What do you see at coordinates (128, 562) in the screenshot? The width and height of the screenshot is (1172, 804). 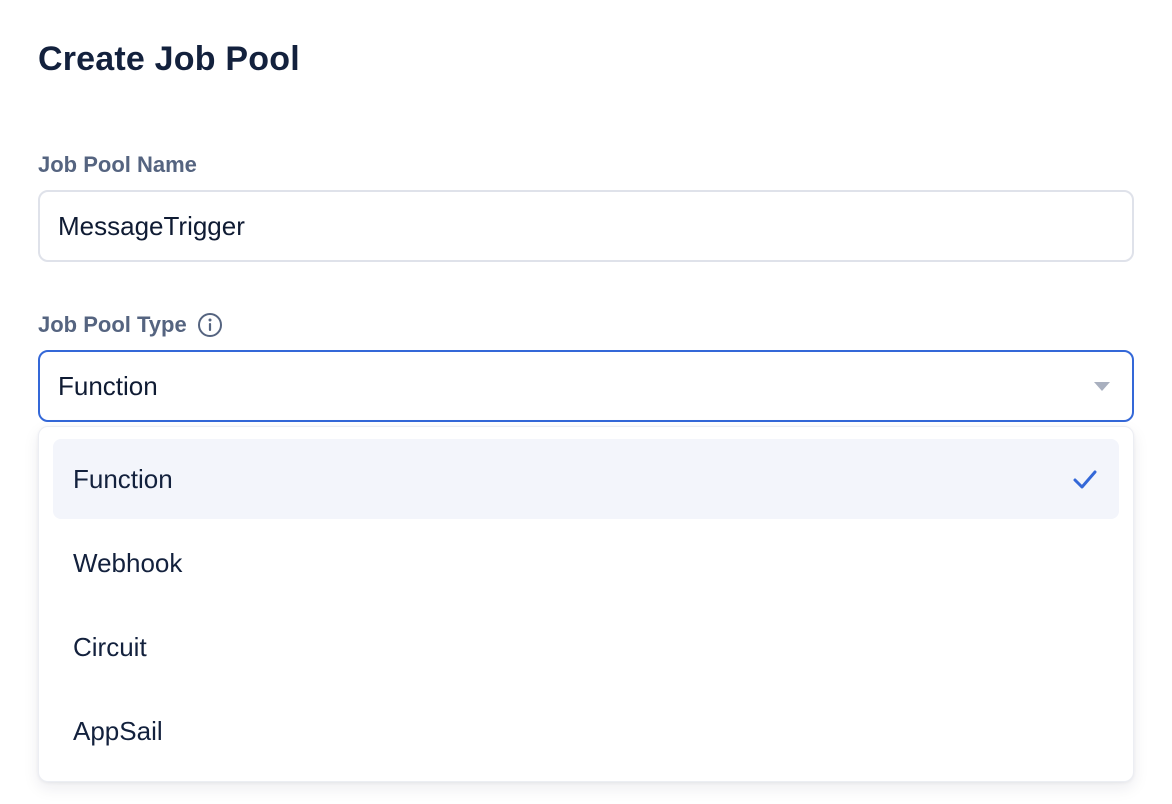 I see `option-label: Webhook` at bounding box center [128, 562].